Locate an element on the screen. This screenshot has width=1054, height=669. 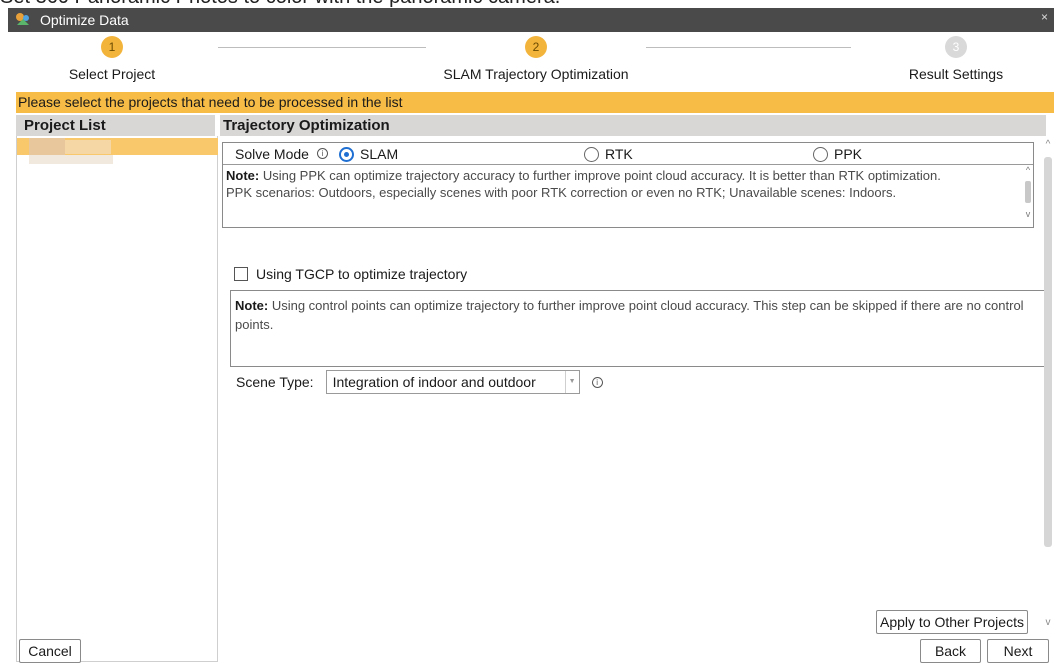
tgcp-label: Using TGCP to optimize trajectory is located at coordinates (362, 274).